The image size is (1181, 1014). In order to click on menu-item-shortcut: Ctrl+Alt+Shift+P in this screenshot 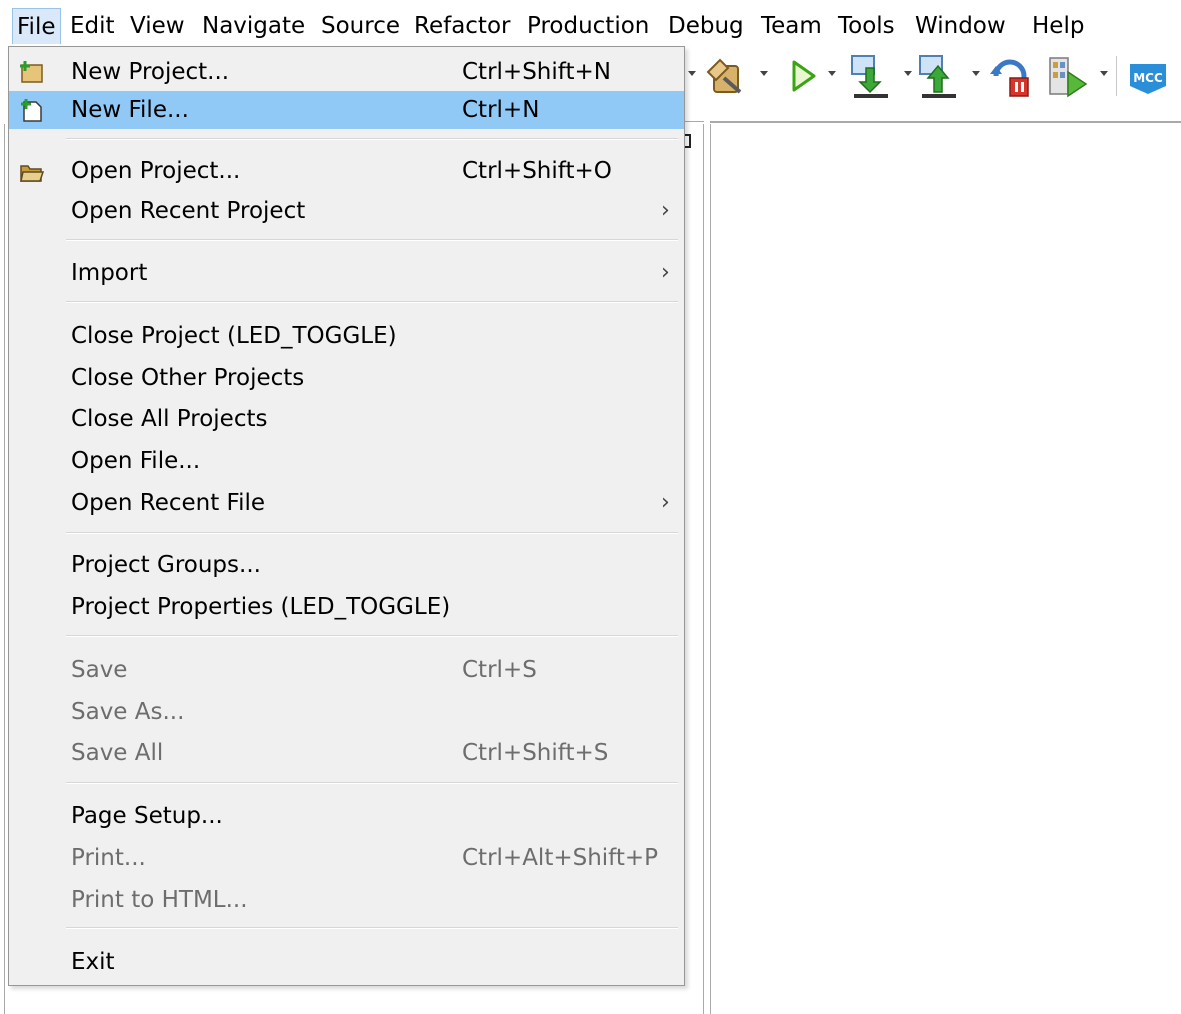, I will do `click(560, 858)`.